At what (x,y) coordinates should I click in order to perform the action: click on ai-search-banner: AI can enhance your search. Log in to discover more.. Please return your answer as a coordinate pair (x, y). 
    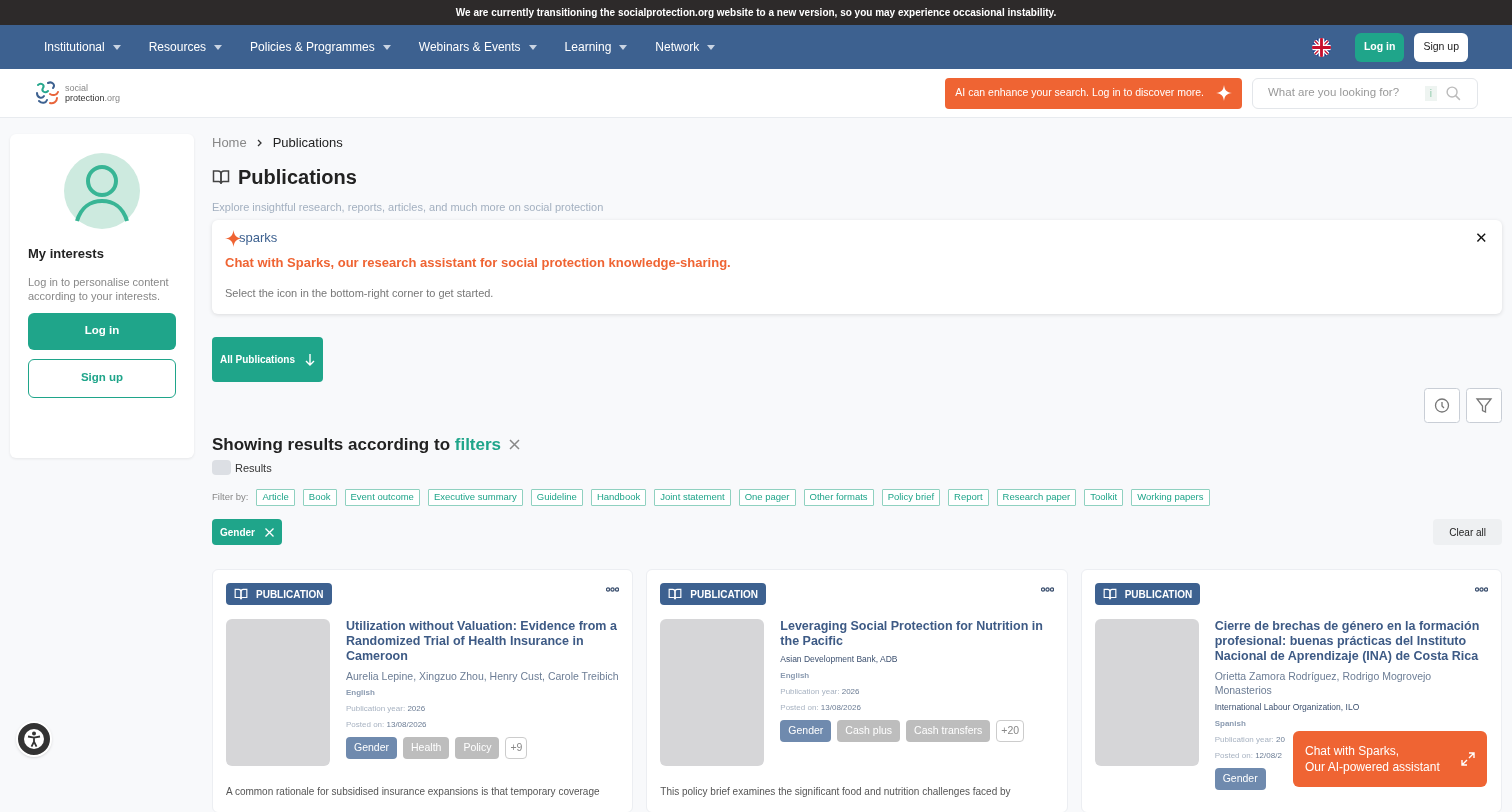
    Looking at the image, I should click on (1093, 93).